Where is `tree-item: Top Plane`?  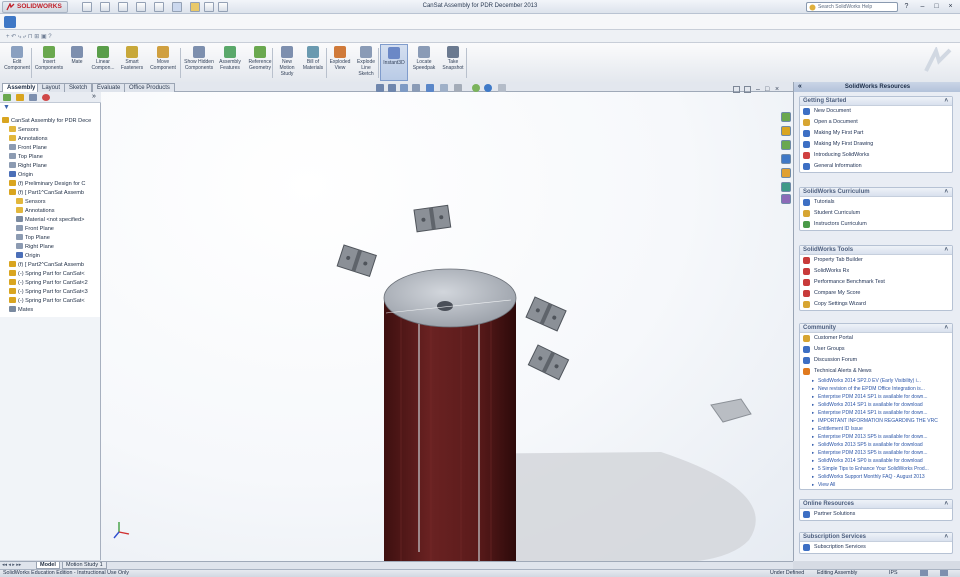 tree-item: Top Plane is located at coordinates (50, 238).